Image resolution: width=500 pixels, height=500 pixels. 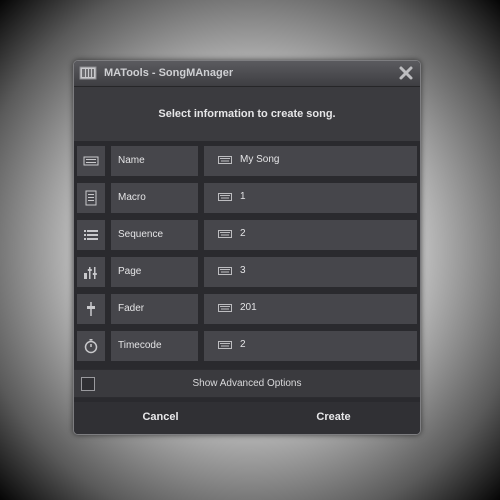 What do you see at coordinates (406, 73) in the screenshot?
I see `close-icon` at bounding box center [406, 73].